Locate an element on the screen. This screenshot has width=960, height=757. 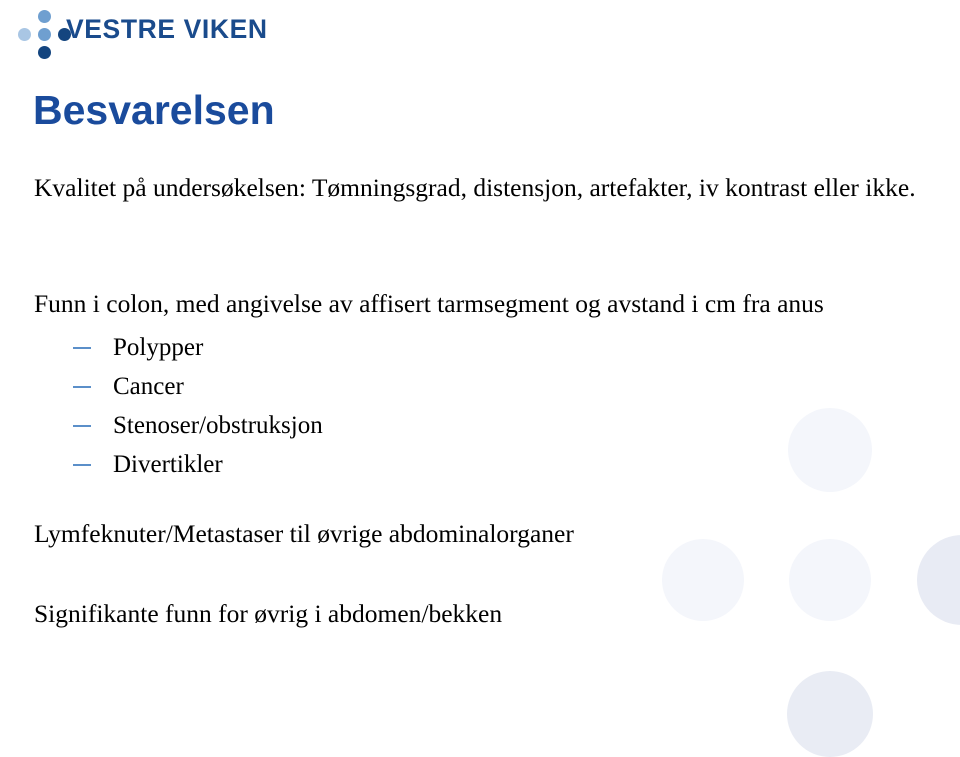
list-item-label: Polypper is located at coordinates (158, 347).